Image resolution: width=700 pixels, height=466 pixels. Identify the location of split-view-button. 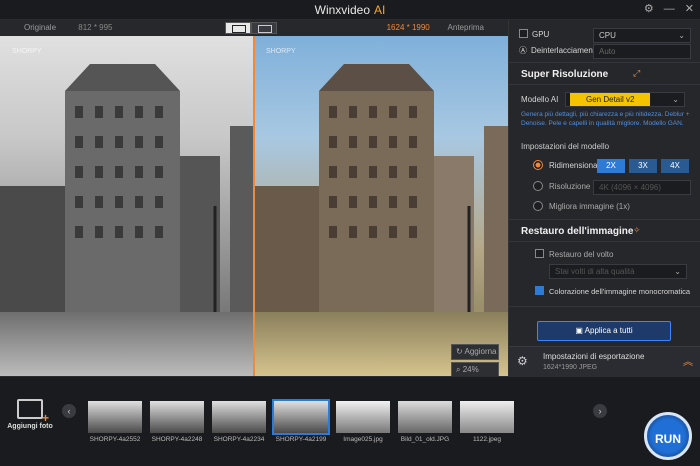
(238, 28).